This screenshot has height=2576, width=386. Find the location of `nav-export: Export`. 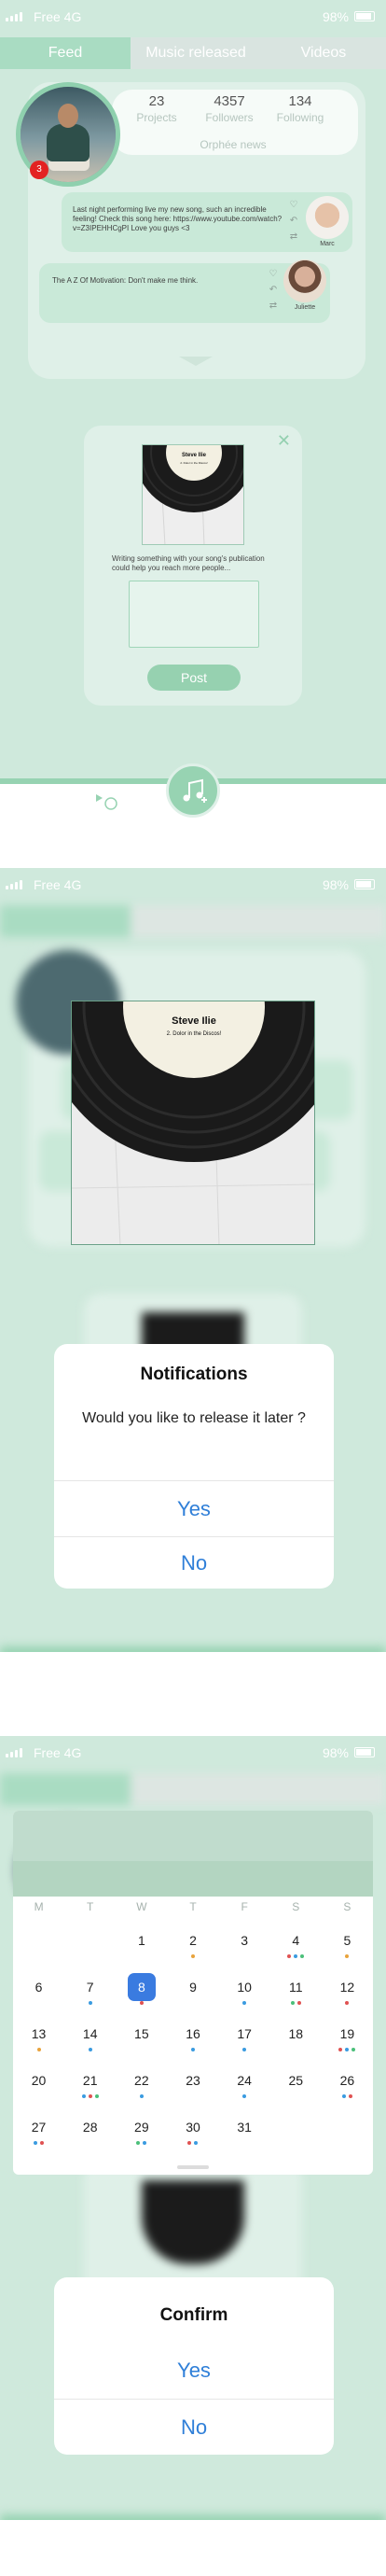

nav-export: Export is located at coordinates (102, 804).